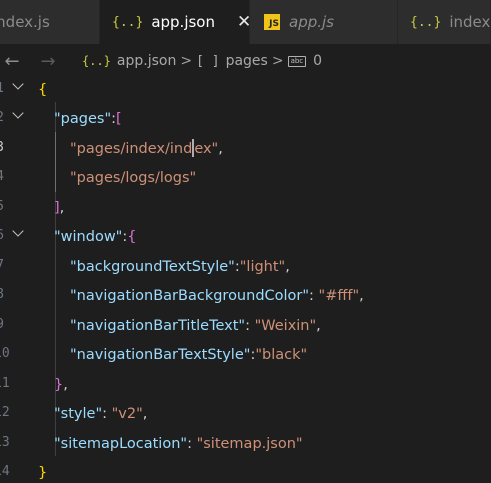  I want to click on tab-label: app.js, so click(311, 22).